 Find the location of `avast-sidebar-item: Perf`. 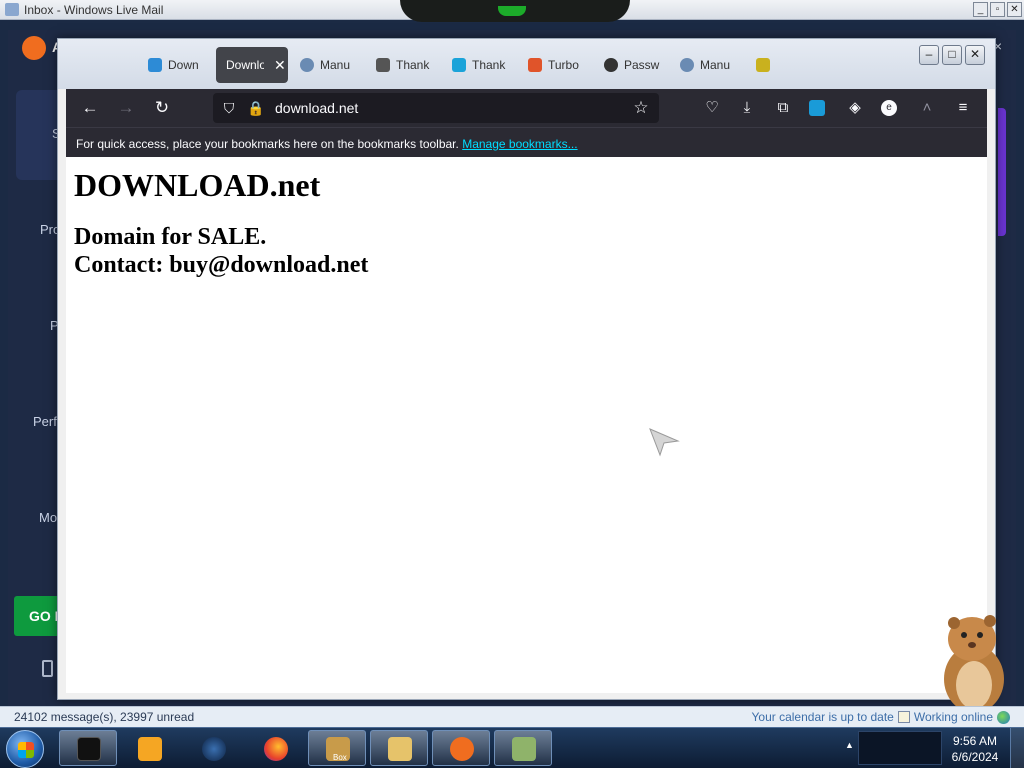

avast-sidebar-item: Perf is located at coordinates (45, 421).